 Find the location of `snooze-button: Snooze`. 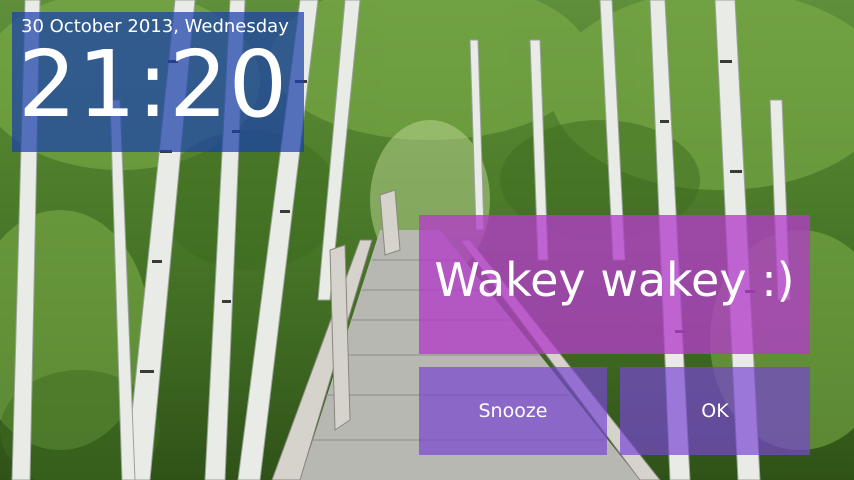

snooze-button: Snooze is located at coordinates (513, 411).